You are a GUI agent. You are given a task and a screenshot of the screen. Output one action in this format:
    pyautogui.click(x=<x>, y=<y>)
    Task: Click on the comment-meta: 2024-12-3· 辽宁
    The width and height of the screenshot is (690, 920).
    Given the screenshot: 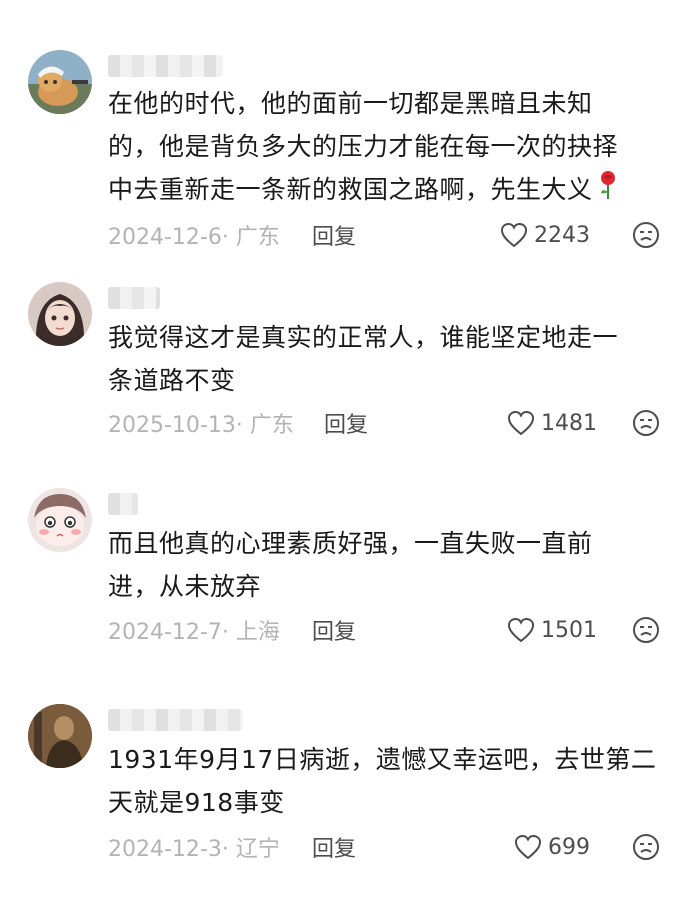 What is the action you would take?
    pyautogui.click(x=194, y=847)
    